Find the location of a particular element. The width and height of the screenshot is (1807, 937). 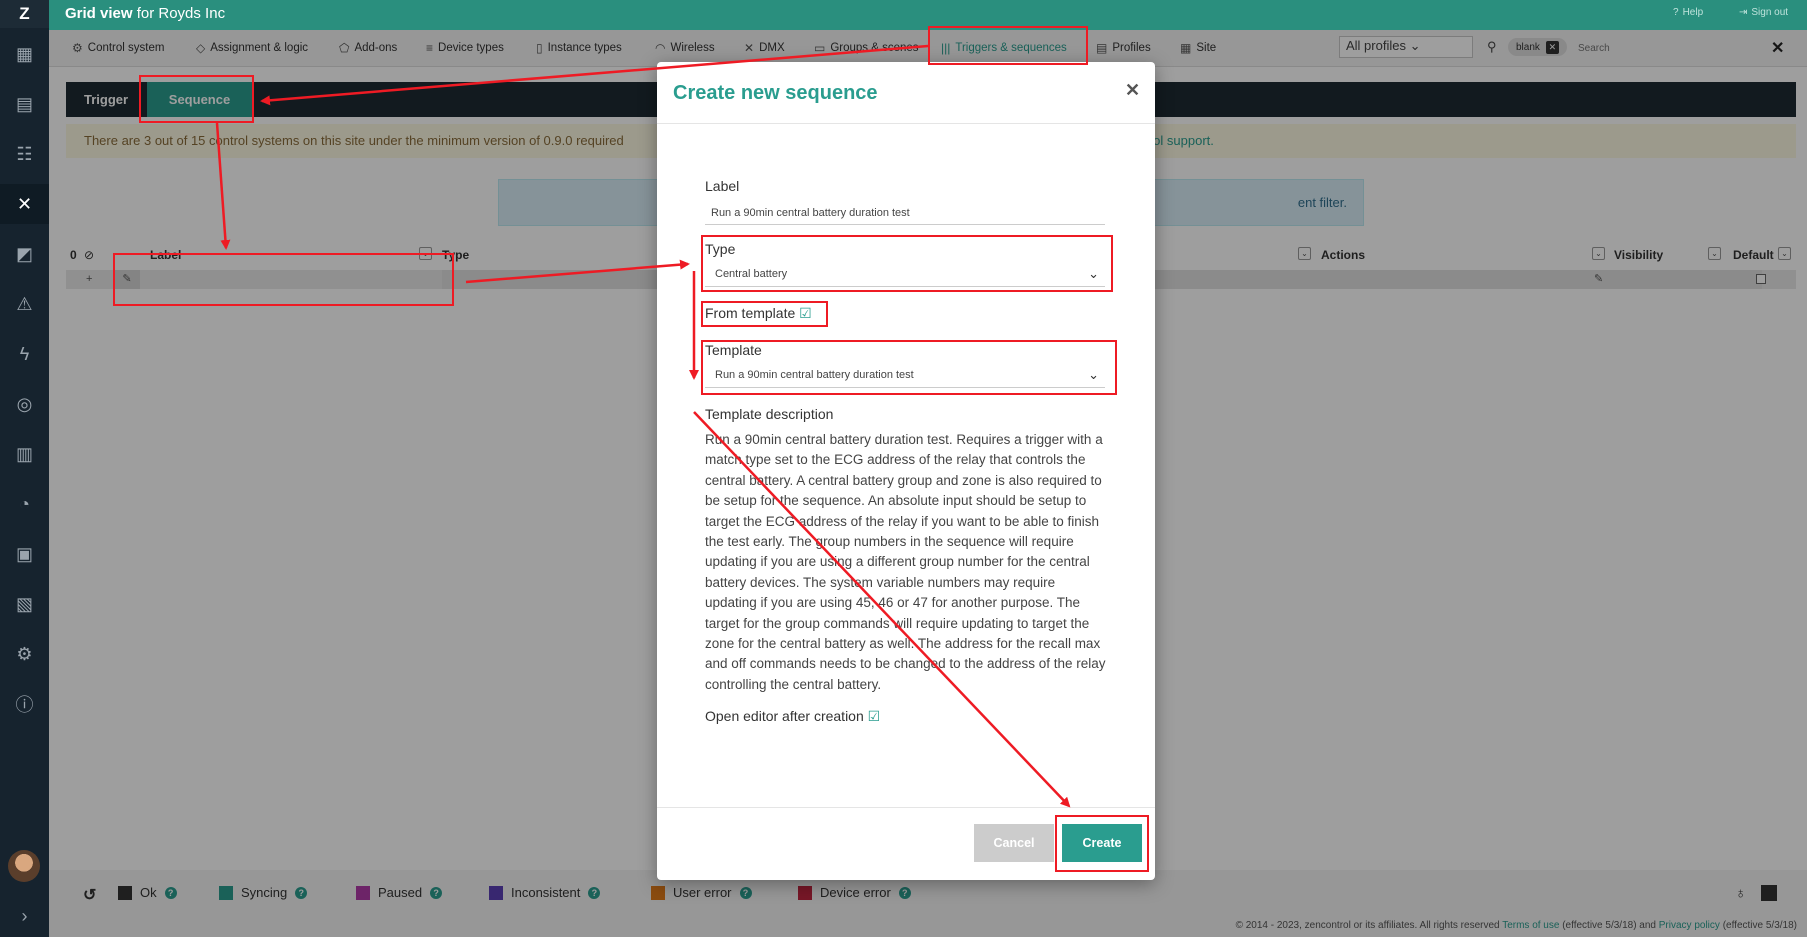

settings-icon: ⚙ is located at coordinates (24, 654).